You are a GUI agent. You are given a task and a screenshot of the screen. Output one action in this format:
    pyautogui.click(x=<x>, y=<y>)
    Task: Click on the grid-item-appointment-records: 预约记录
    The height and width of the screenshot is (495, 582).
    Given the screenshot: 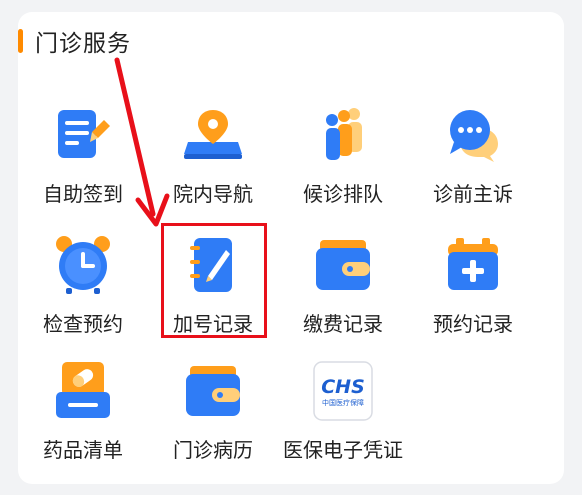 What is the action you would take?
    pyautogui.click(x=473, y=292)
    